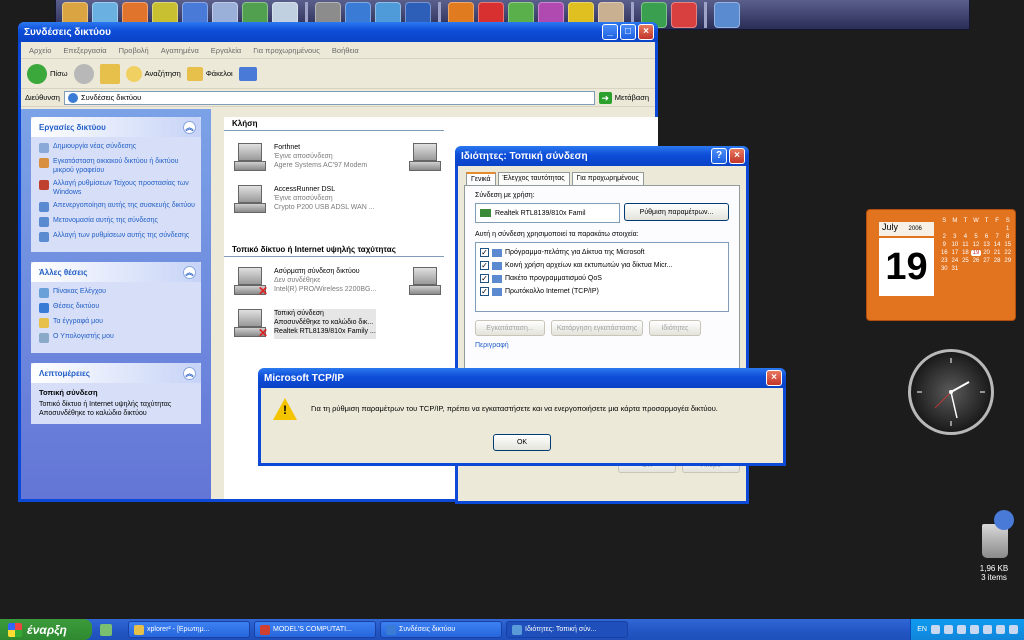  What do you see at coordinates (986, 237) in the screenshot?
I see `calendar-date: 6` at bounding box center [986, 237].